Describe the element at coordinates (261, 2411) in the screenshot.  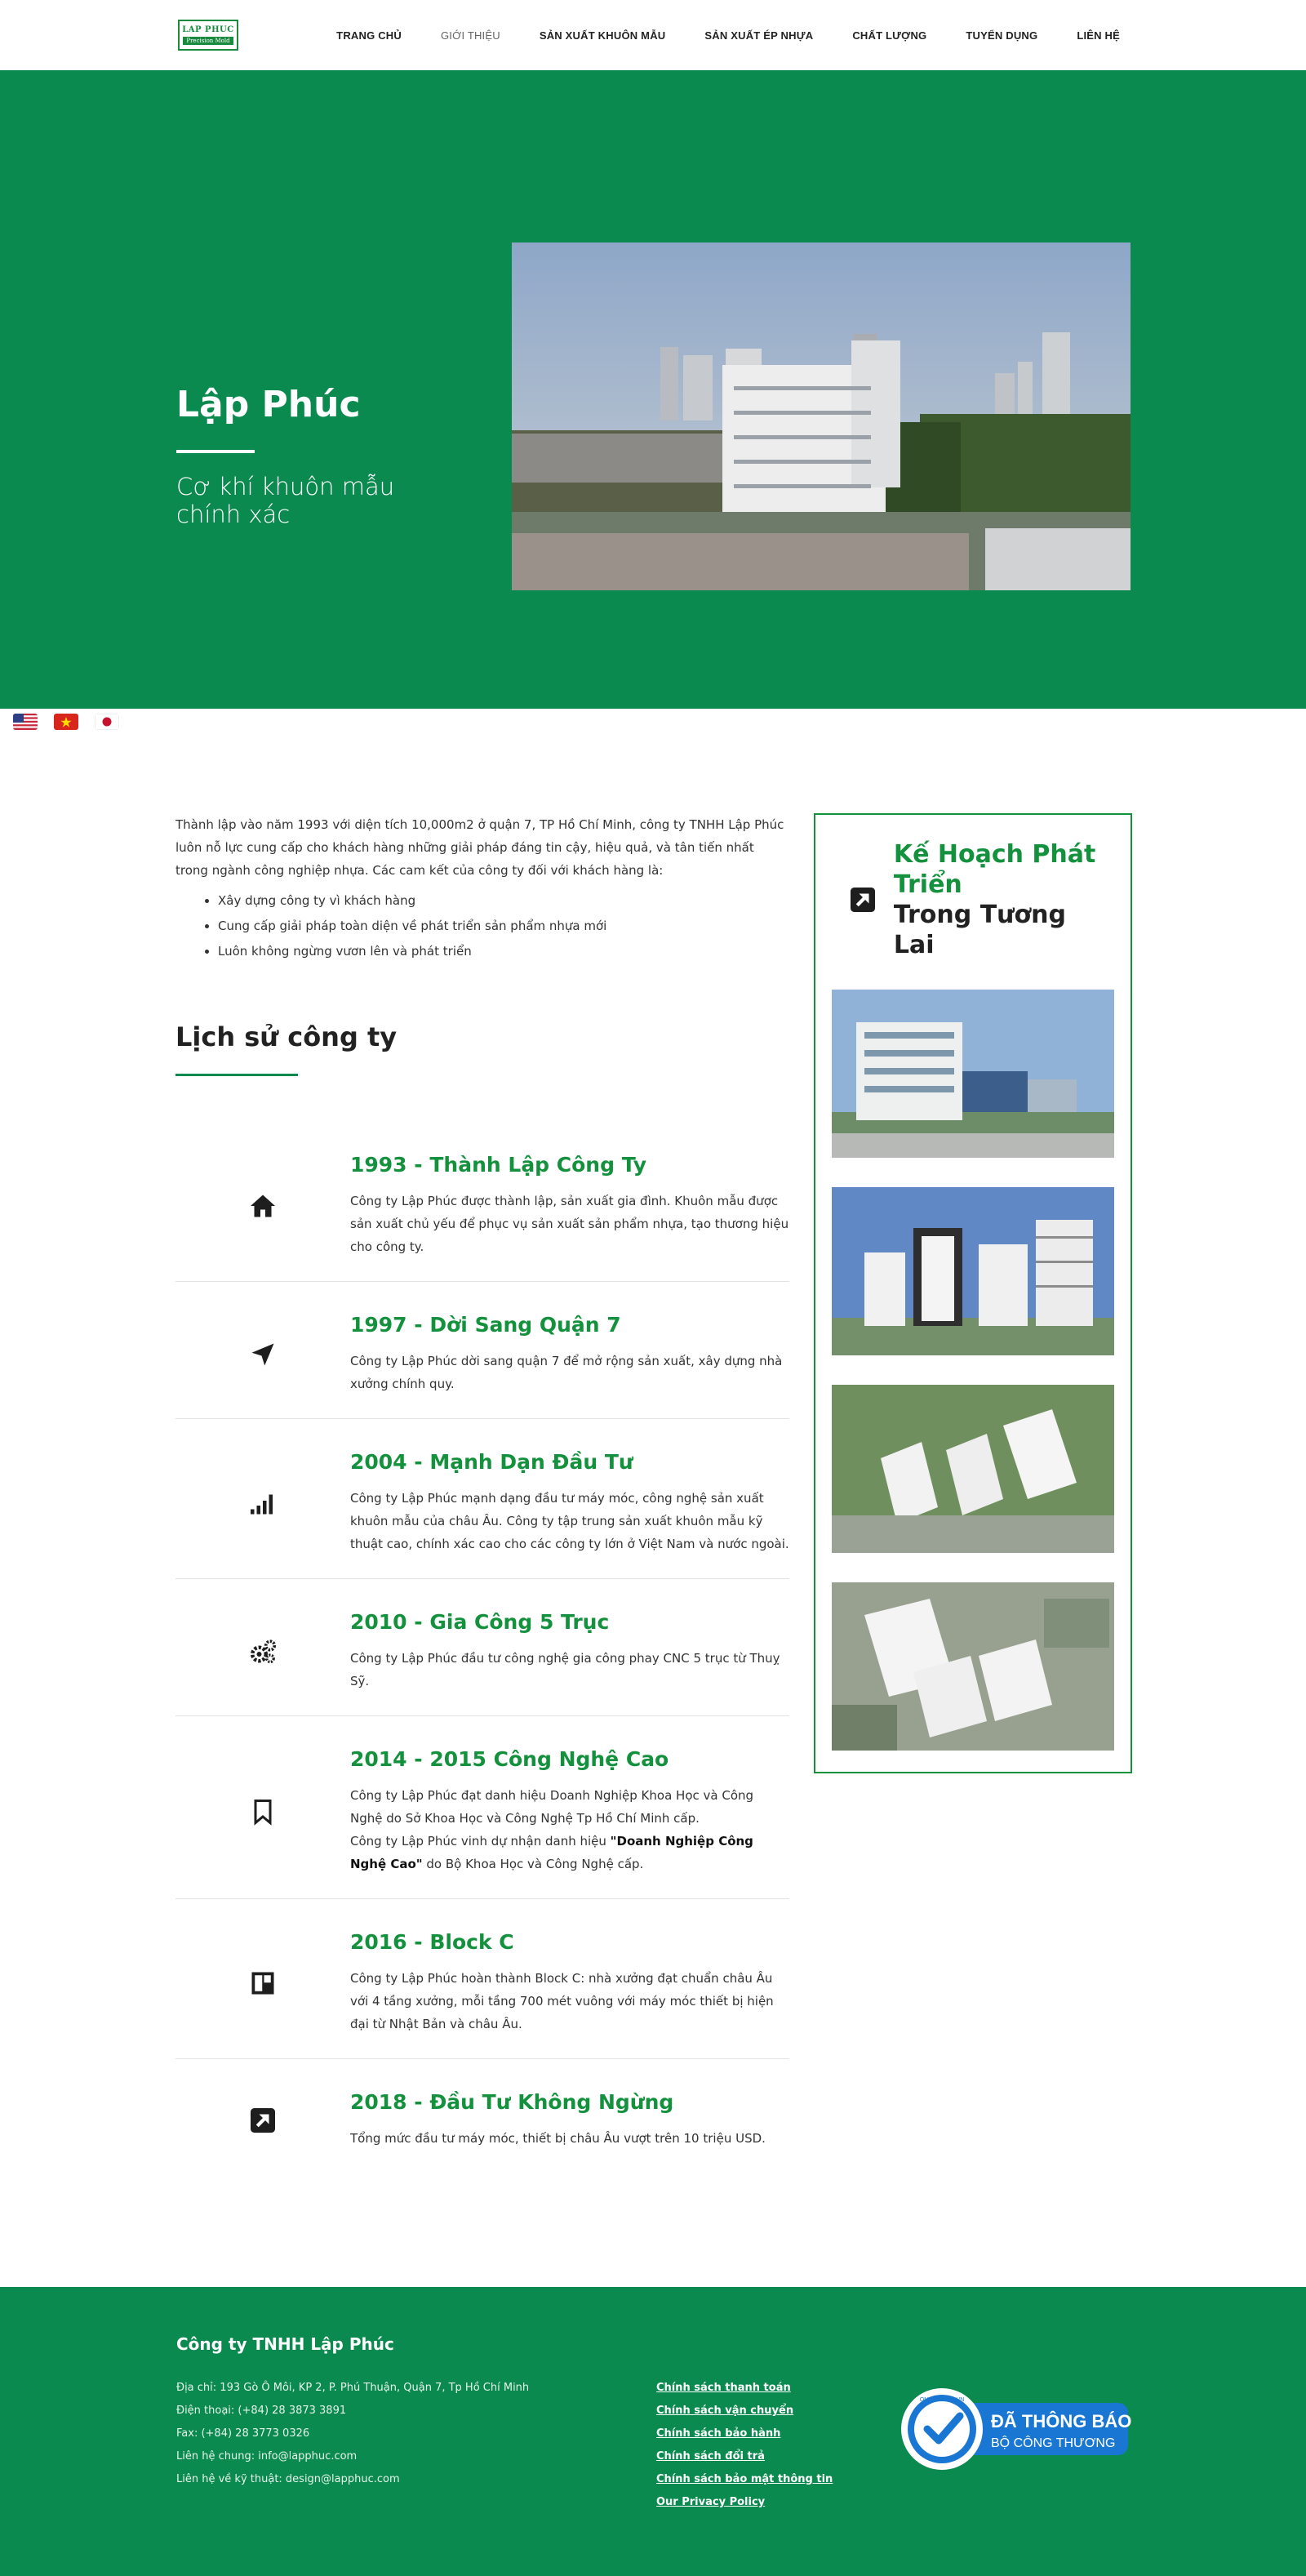
I see `footer-phone: Điện thoại: (+84) 28 3873 3891` at that location.